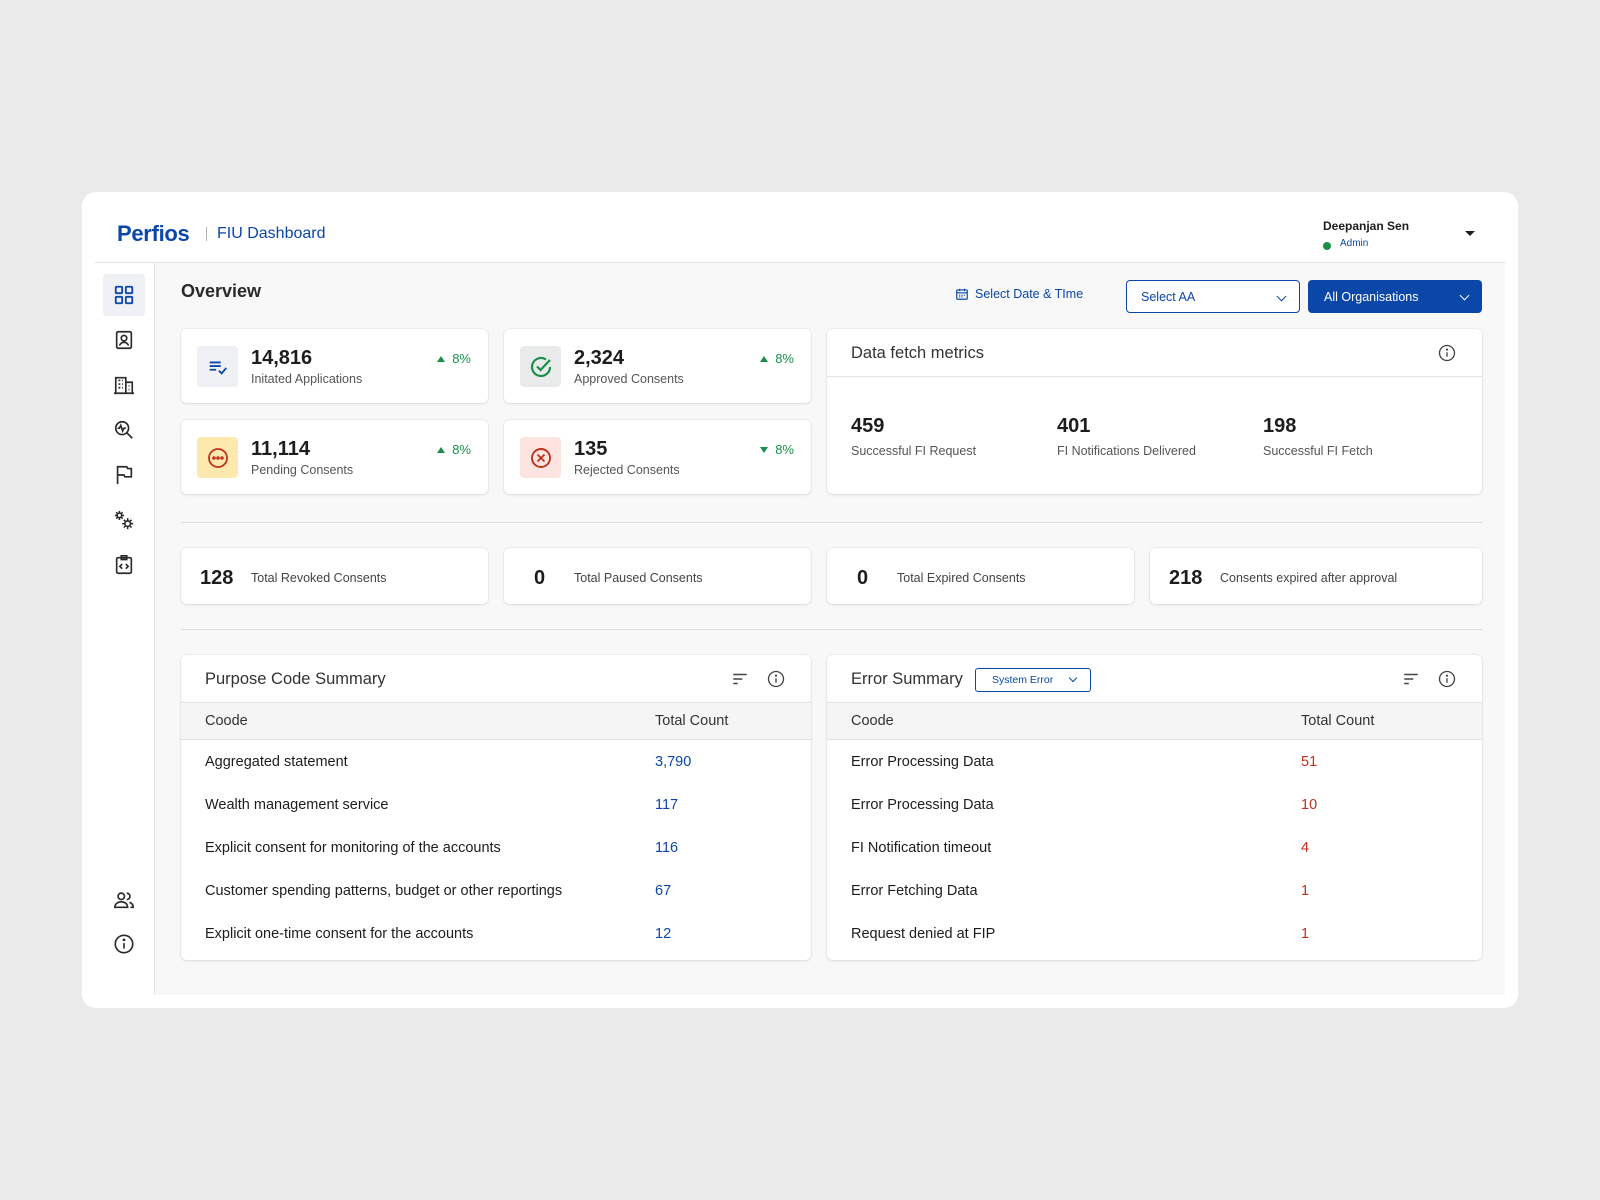 The height and width of the screenshot is (1200, 1600). I want to click on expired-after-approval-card: 218 Consents expired after approval, so click(1316, 576).